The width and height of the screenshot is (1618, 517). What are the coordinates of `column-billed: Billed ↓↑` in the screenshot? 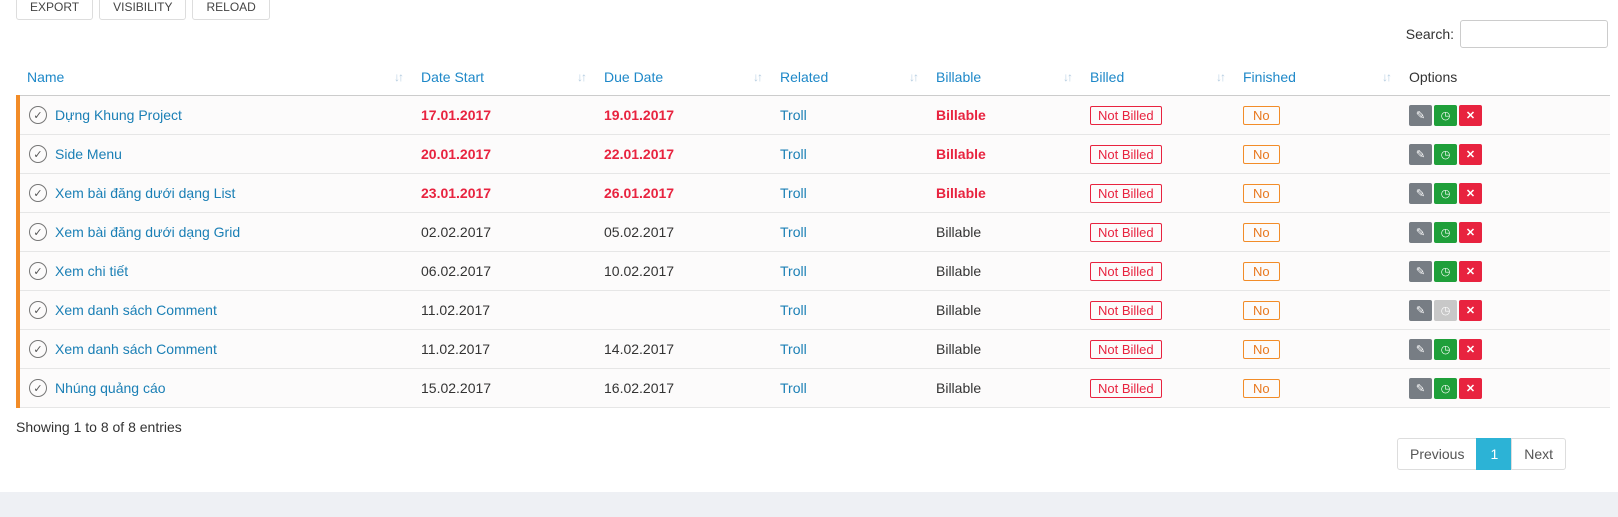 It's located at (1157, 77).